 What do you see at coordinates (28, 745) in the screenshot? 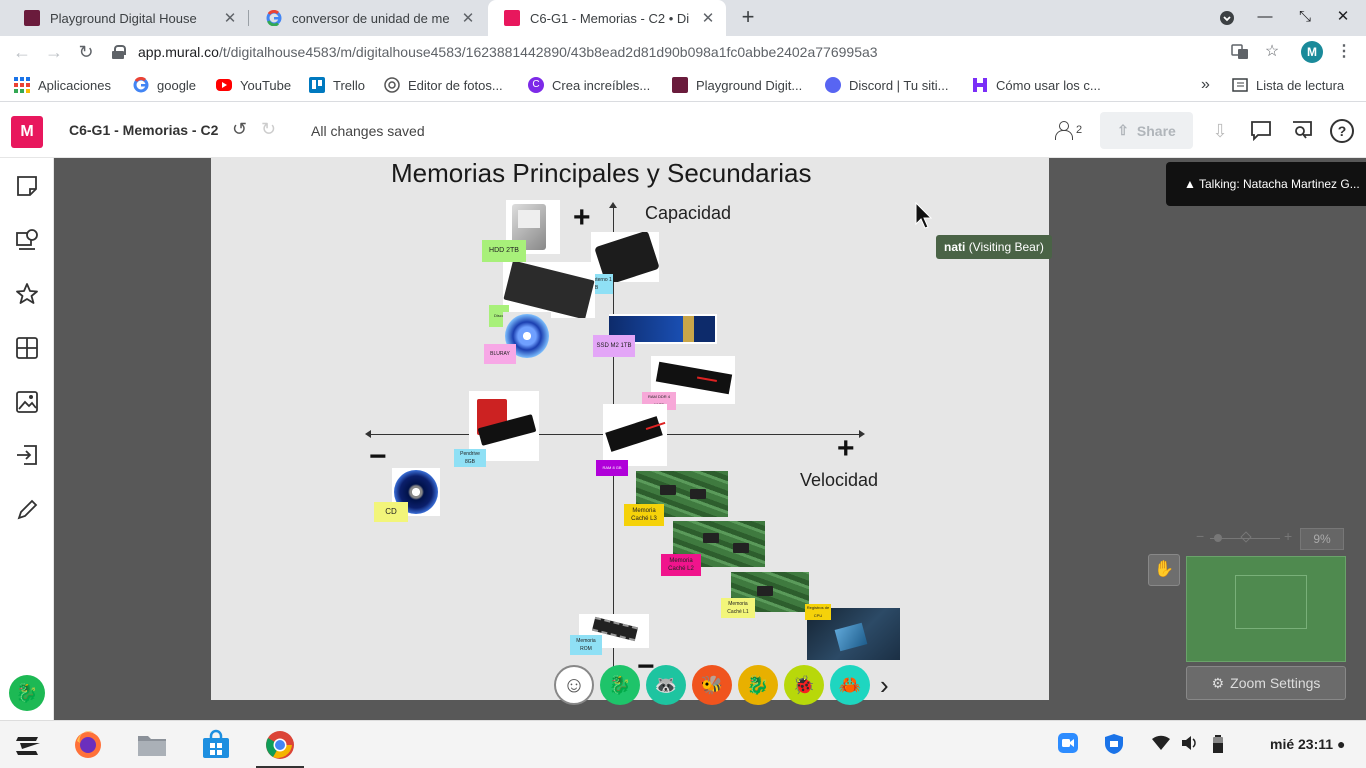
I see `zorin-menu-icon` at bounding box center [28, 745].